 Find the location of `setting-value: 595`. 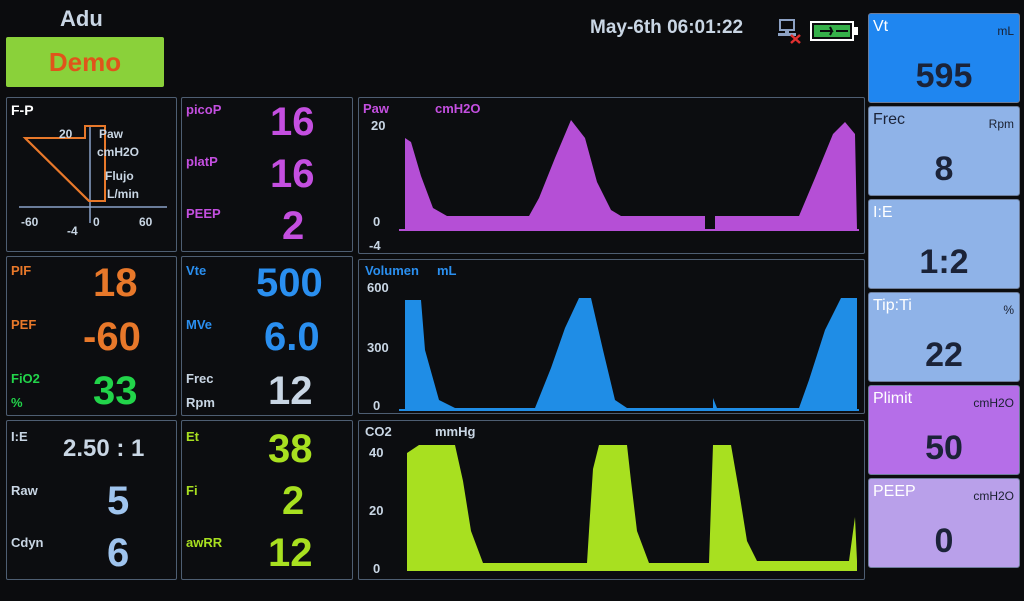

setting-value: 595 is located at coordinates (944, 76).